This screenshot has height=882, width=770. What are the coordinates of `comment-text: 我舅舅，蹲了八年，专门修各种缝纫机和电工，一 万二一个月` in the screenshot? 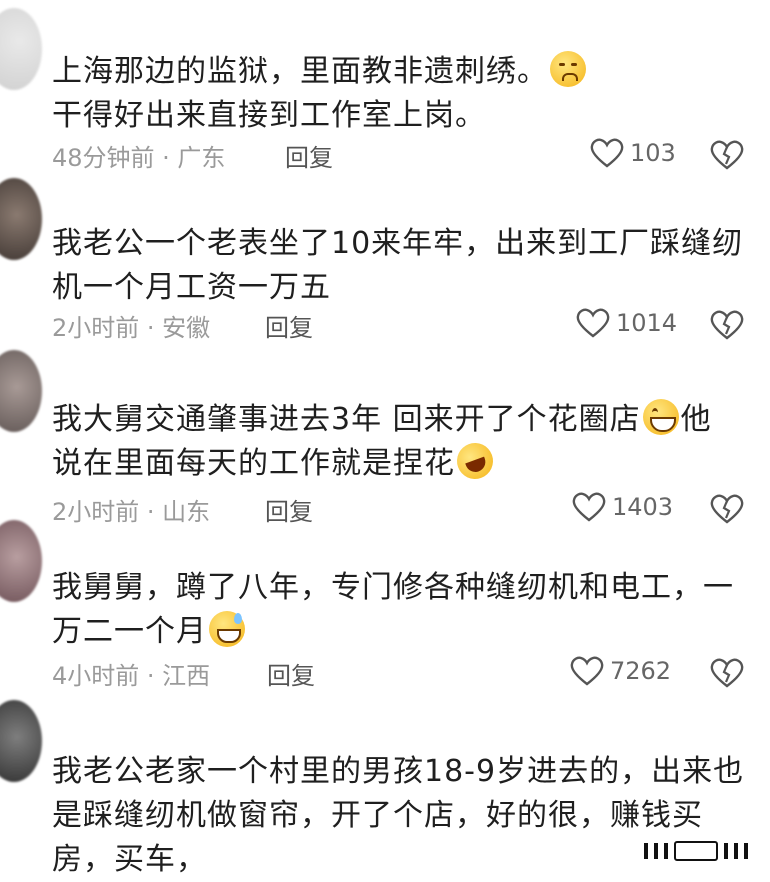 It's located at (408, 610).